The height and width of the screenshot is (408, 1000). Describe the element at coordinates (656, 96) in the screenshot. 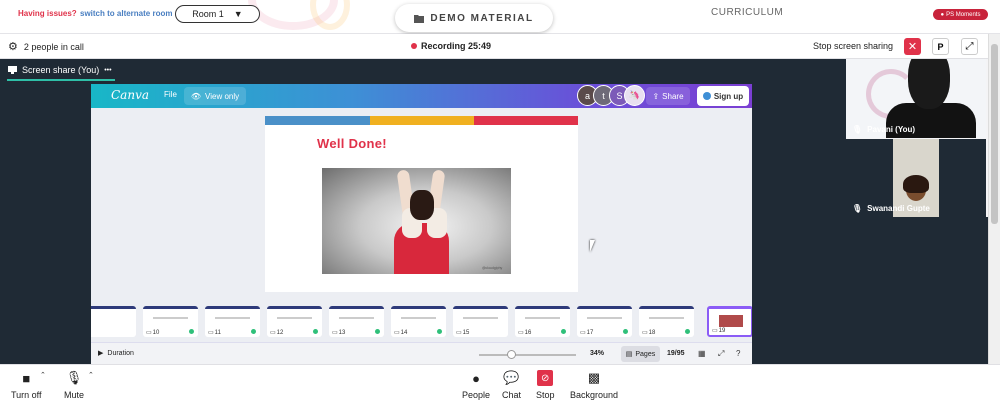

I see `share-upload-icon: ⇪` at that location.